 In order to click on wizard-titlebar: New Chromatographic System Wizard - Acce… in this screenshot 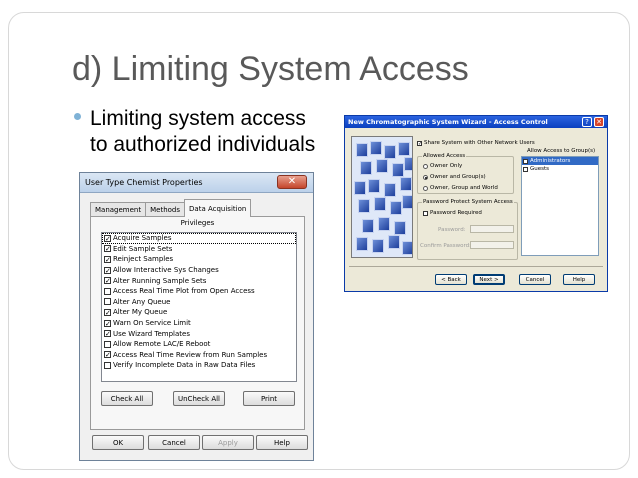, I will do `click(476, 122)`.